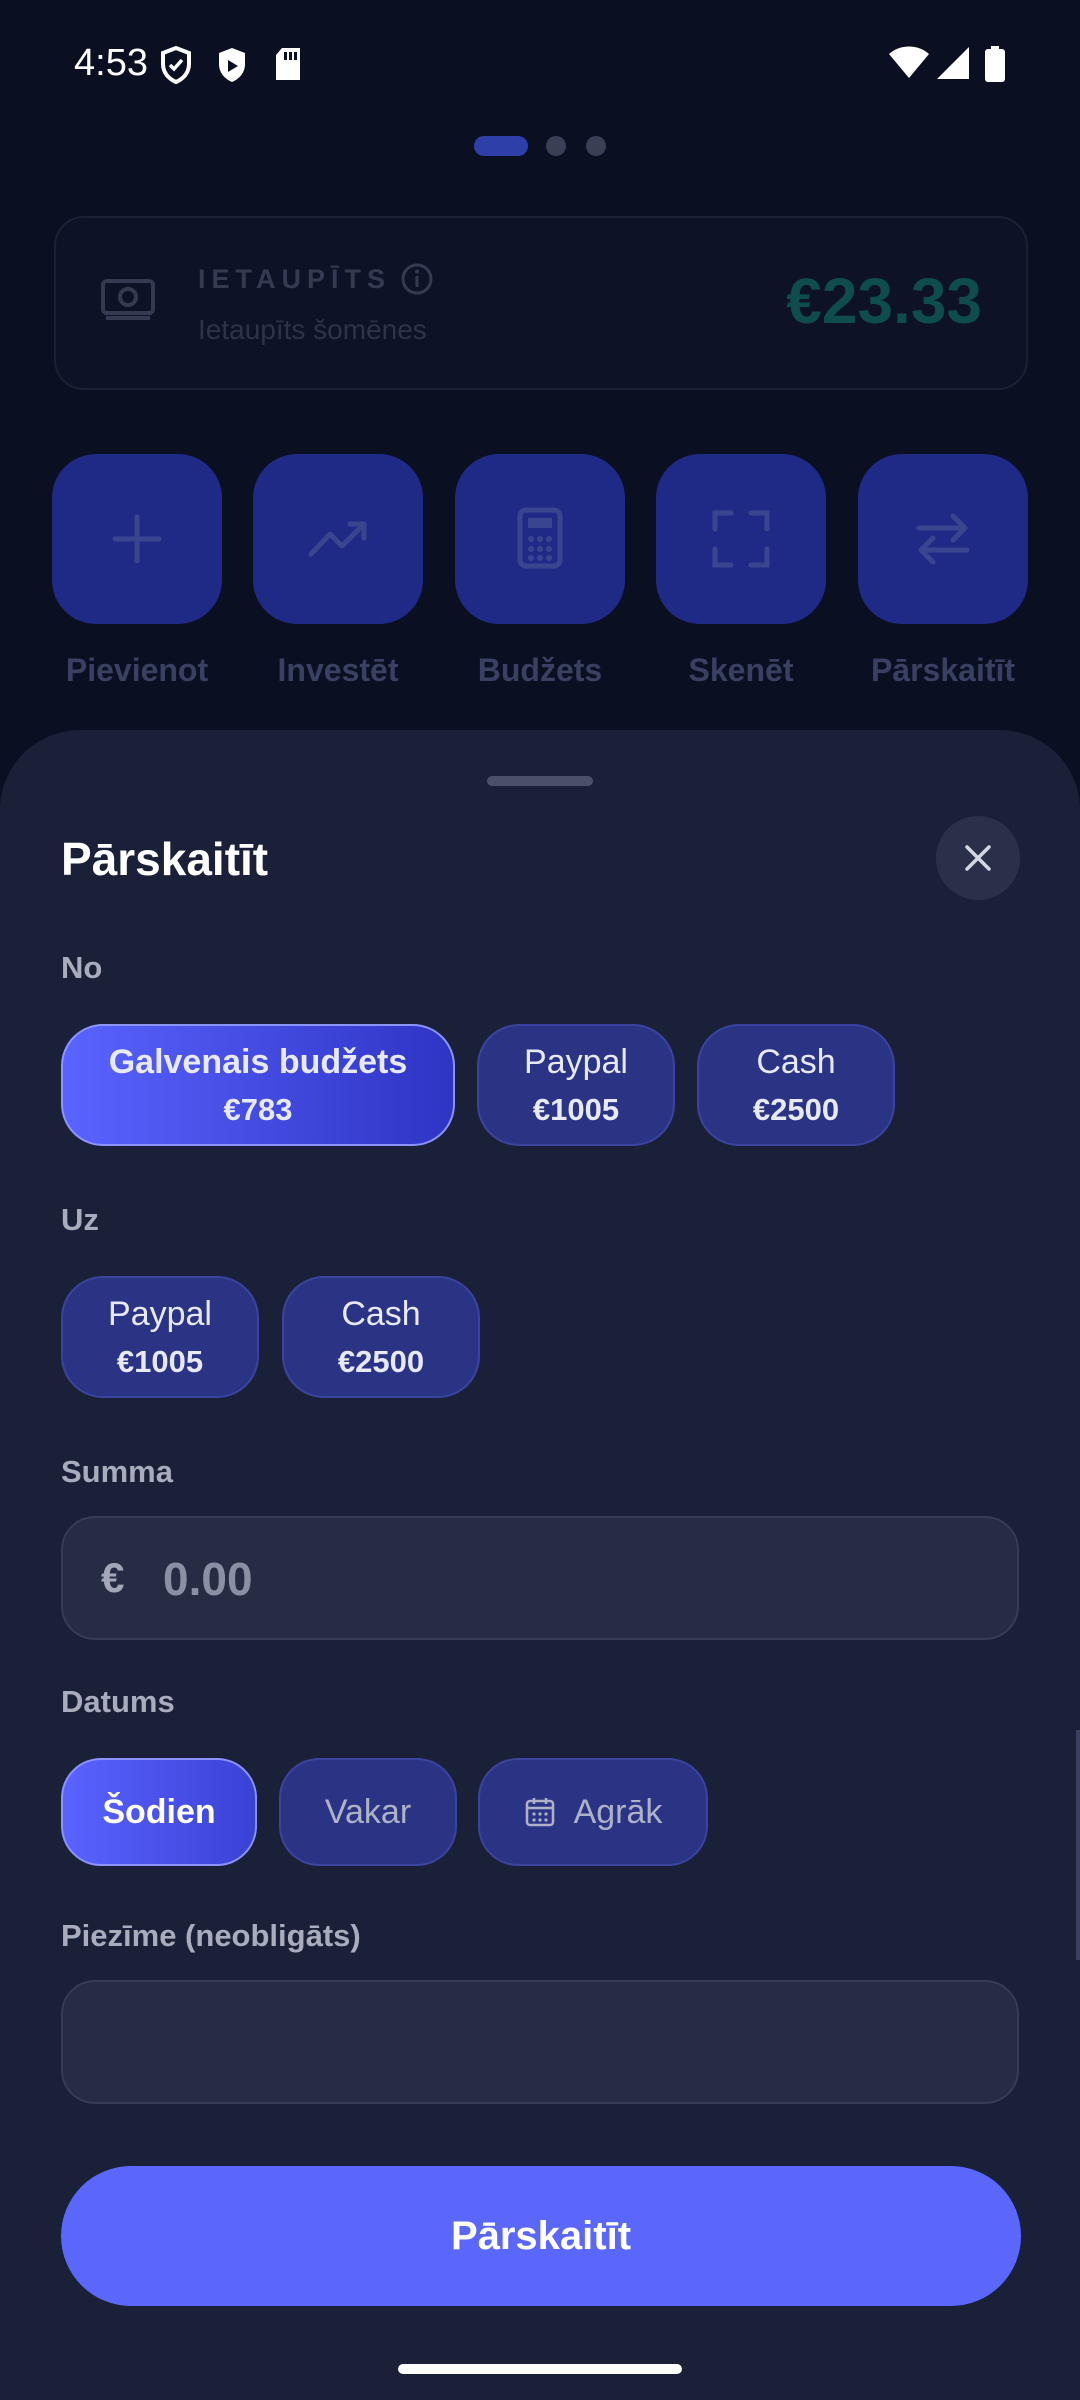 The width and height of the screenshot is (1080, 2400). Describe the element at coordinates (381, 1337) in the screenshot. I see `to-account-cash: Cash €2500` at that location.